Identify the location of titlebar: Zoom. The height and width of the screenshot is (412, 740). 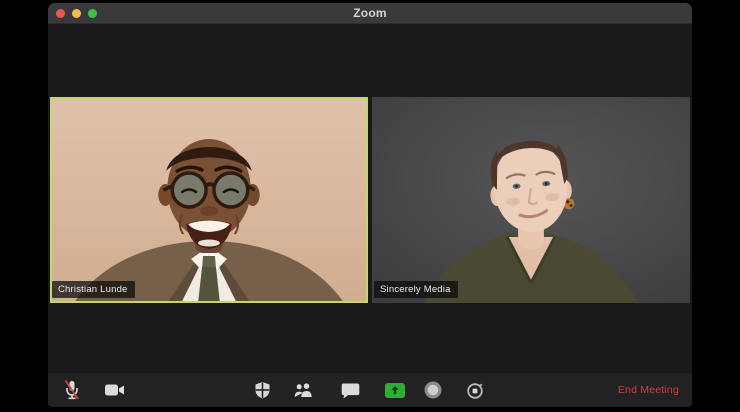
(370, 13).